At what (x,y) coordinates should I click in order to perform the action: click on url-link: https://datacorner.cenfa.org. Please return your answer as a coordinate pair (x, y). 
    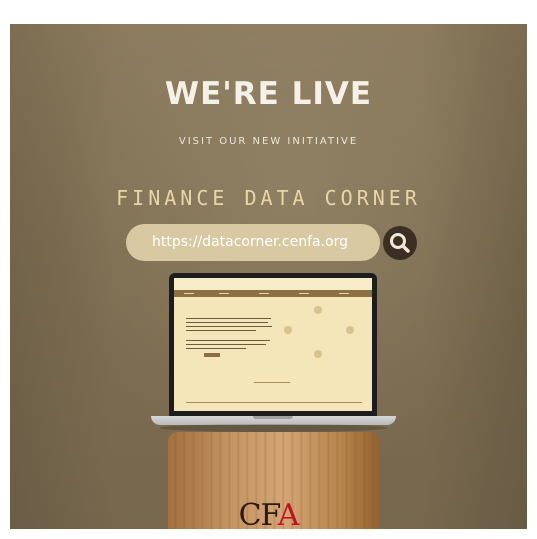
    Looking at the image, I should click on (253, 242).